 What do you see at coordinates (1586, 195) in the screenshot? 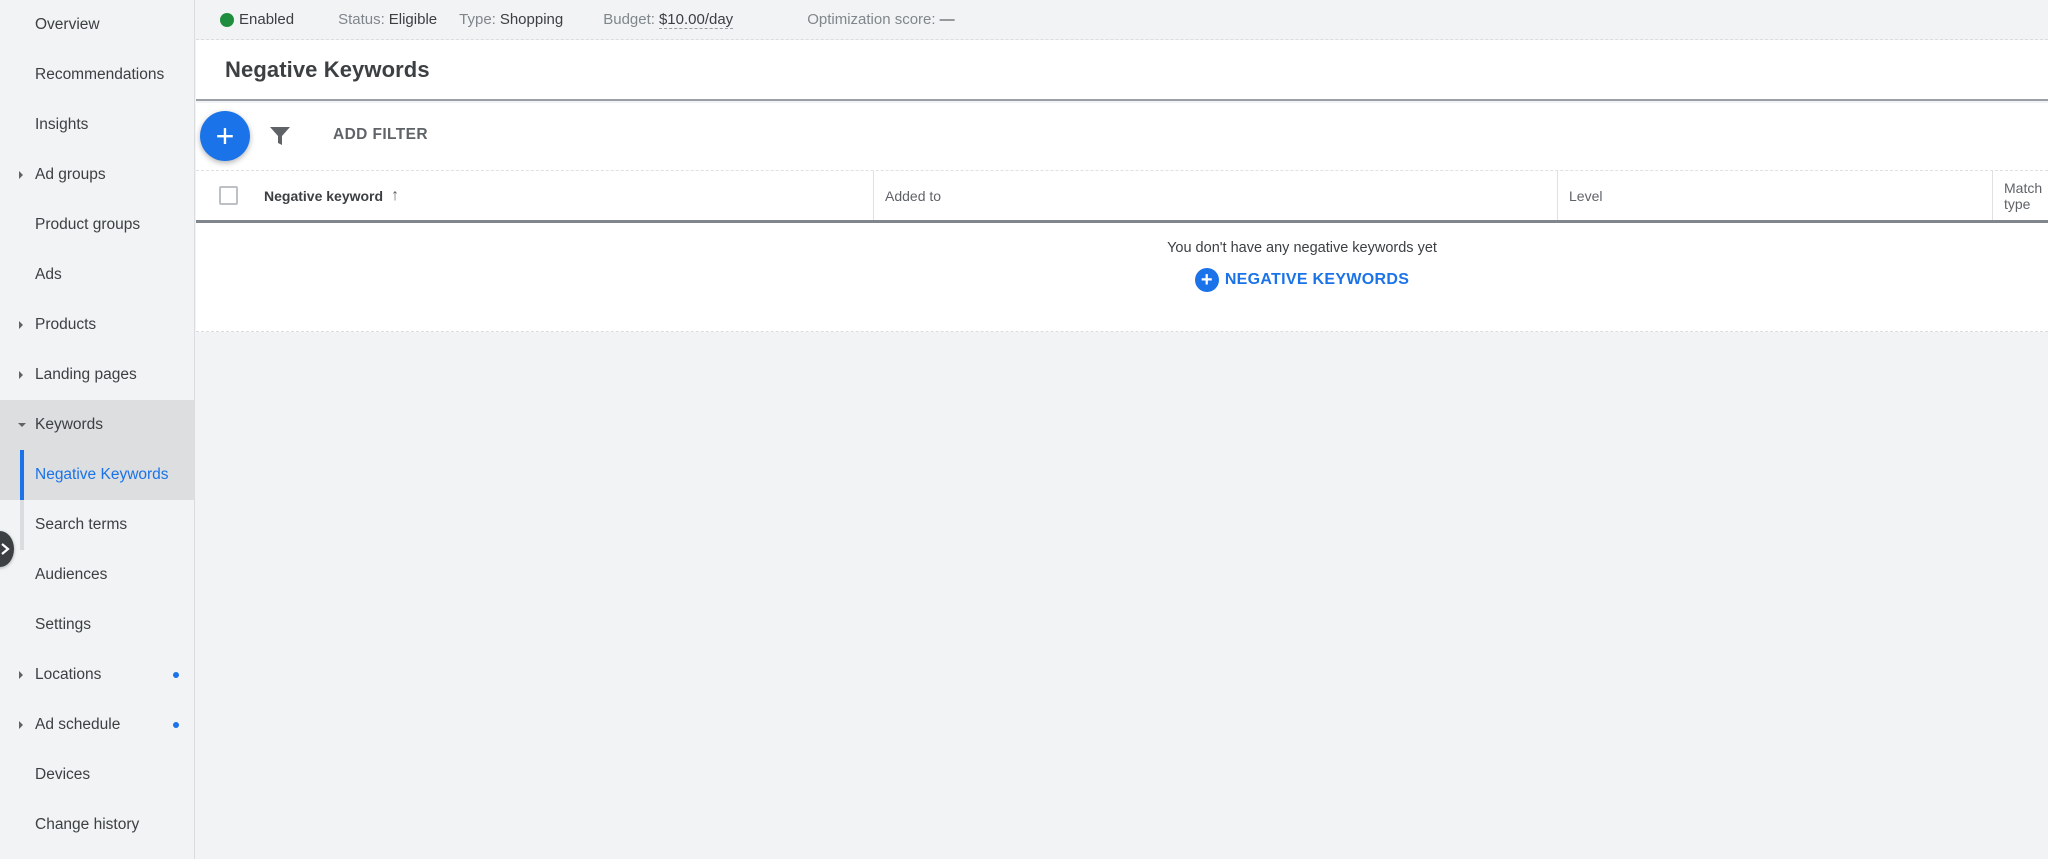
I see `column-header-label: Level` at bounding box center [1586, 195].